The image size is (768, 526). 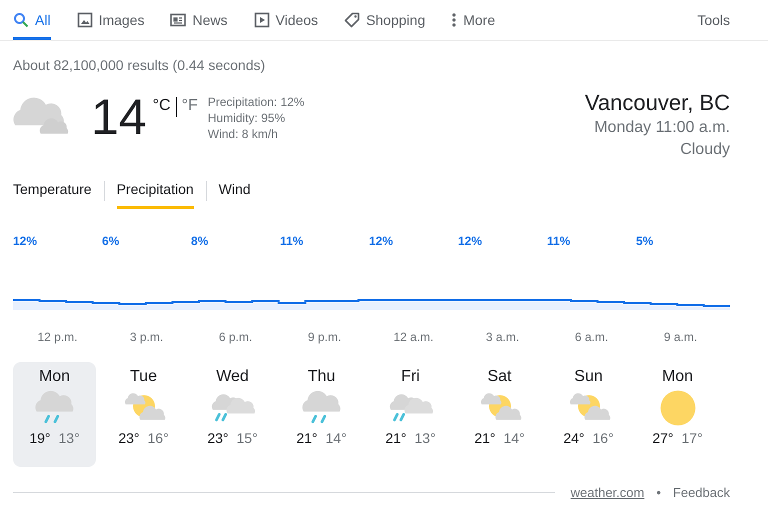 I want to click on precipitation-value: 5%, so click(x=645, y=241).